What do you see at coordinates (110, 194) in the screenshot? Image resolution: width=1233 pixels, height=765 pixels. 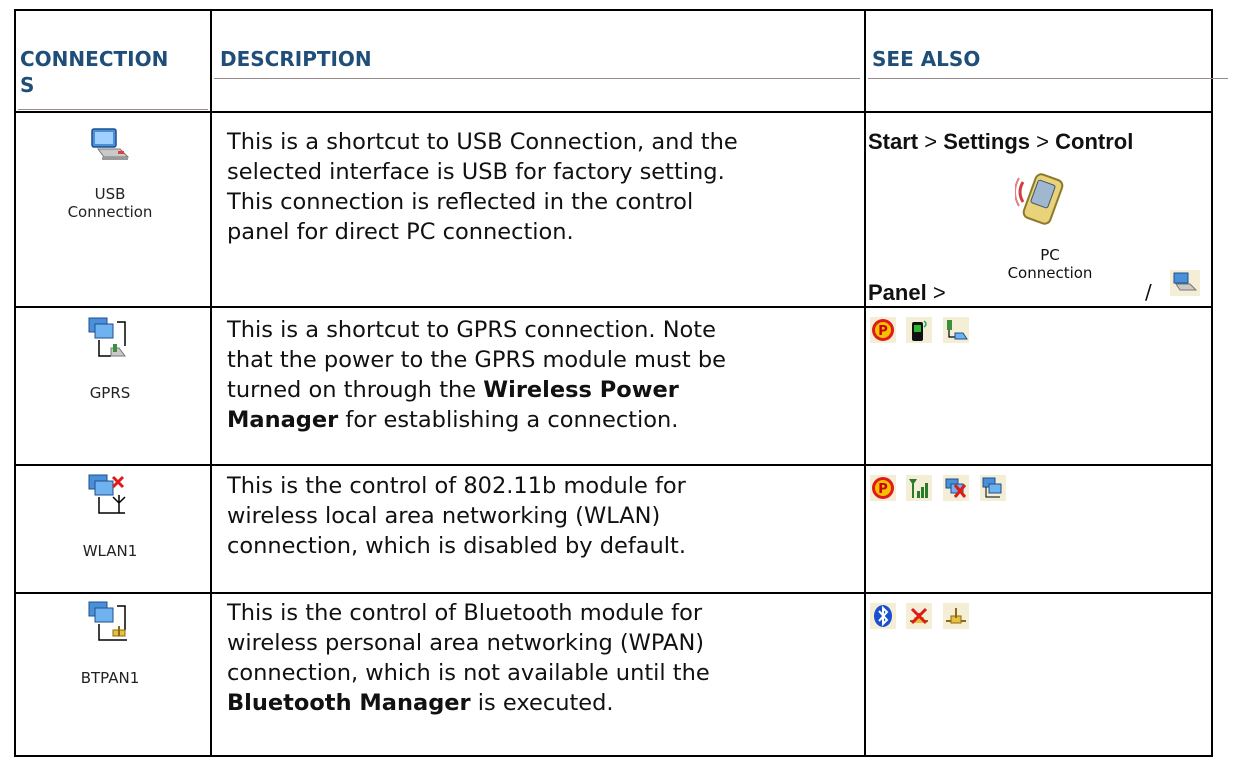 I see `caption-line1: USB` at bounding box center [110, 194].